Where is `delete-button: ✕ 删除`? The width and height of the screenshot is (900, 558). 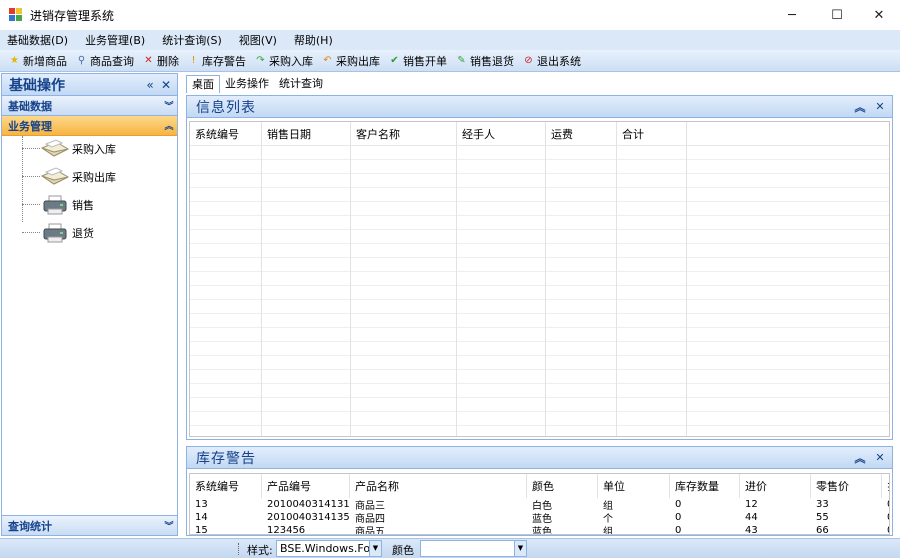 delete-button: ✕ 删除 is located at coordinates (160, 61).